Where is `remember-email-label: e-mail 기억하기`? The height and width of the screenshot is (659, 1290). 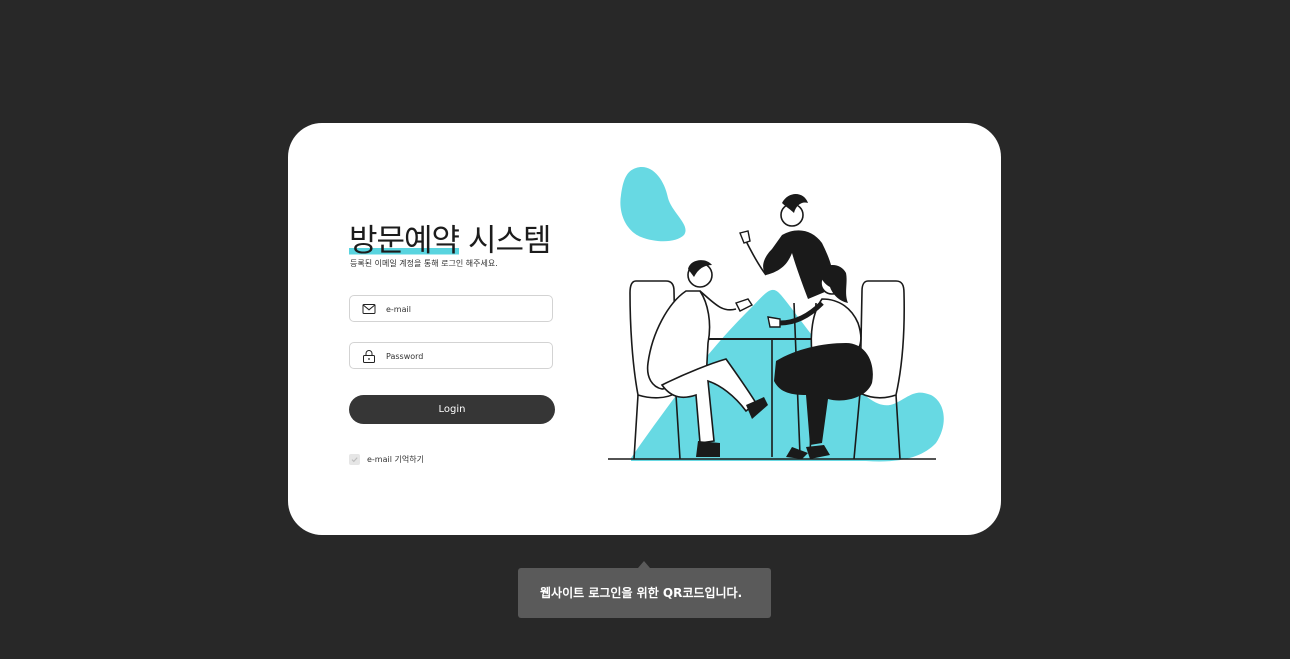 remember-email-label: e-mail 기억하기 is located at coordinates (395, 459).